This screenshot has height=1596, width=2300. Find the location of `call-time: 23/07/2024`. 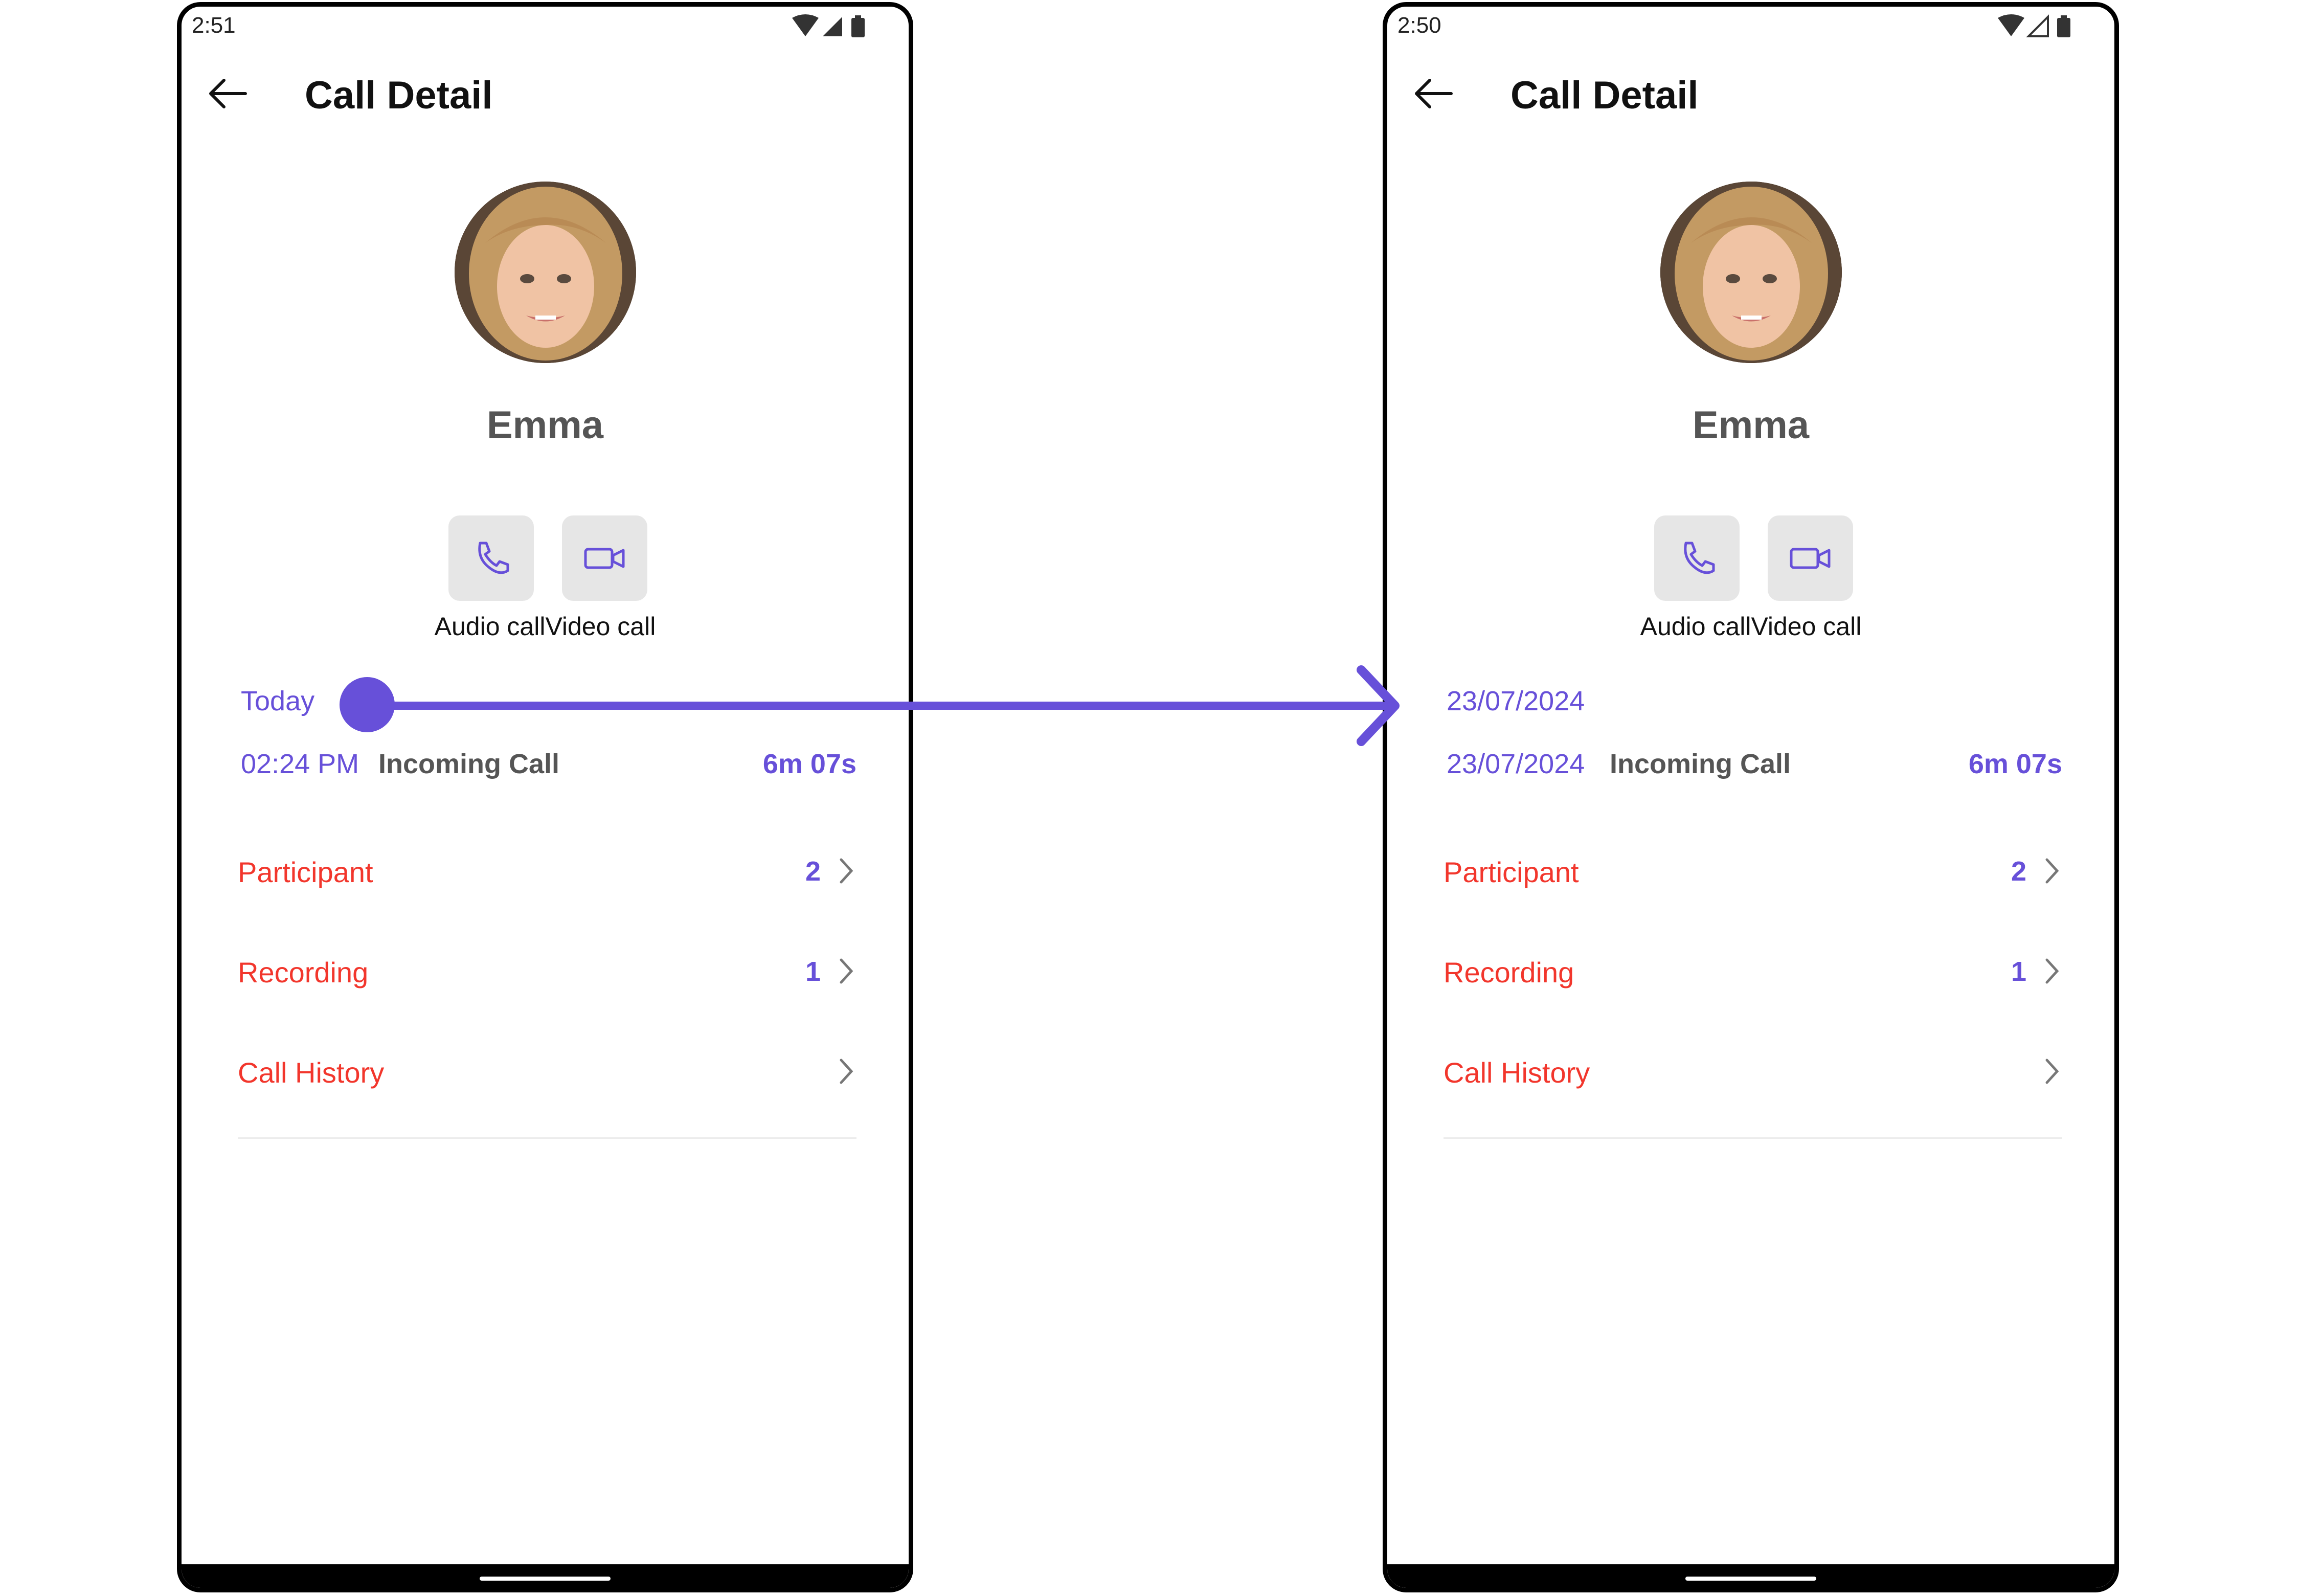

call-time: 23/07/2024 is located at coordinates (1516, 764).